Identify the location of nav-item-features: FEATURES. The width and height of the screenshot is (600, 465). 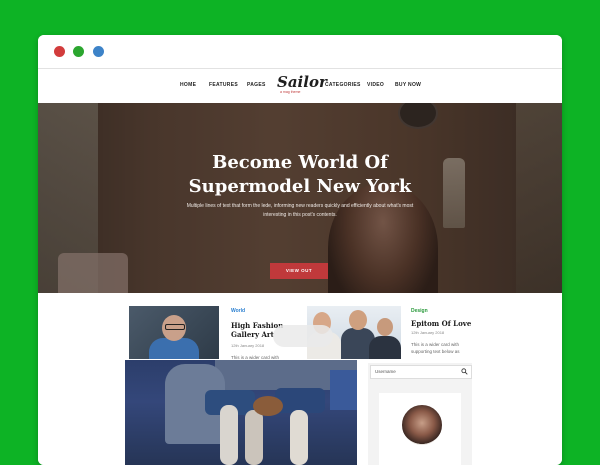
(223, 85).